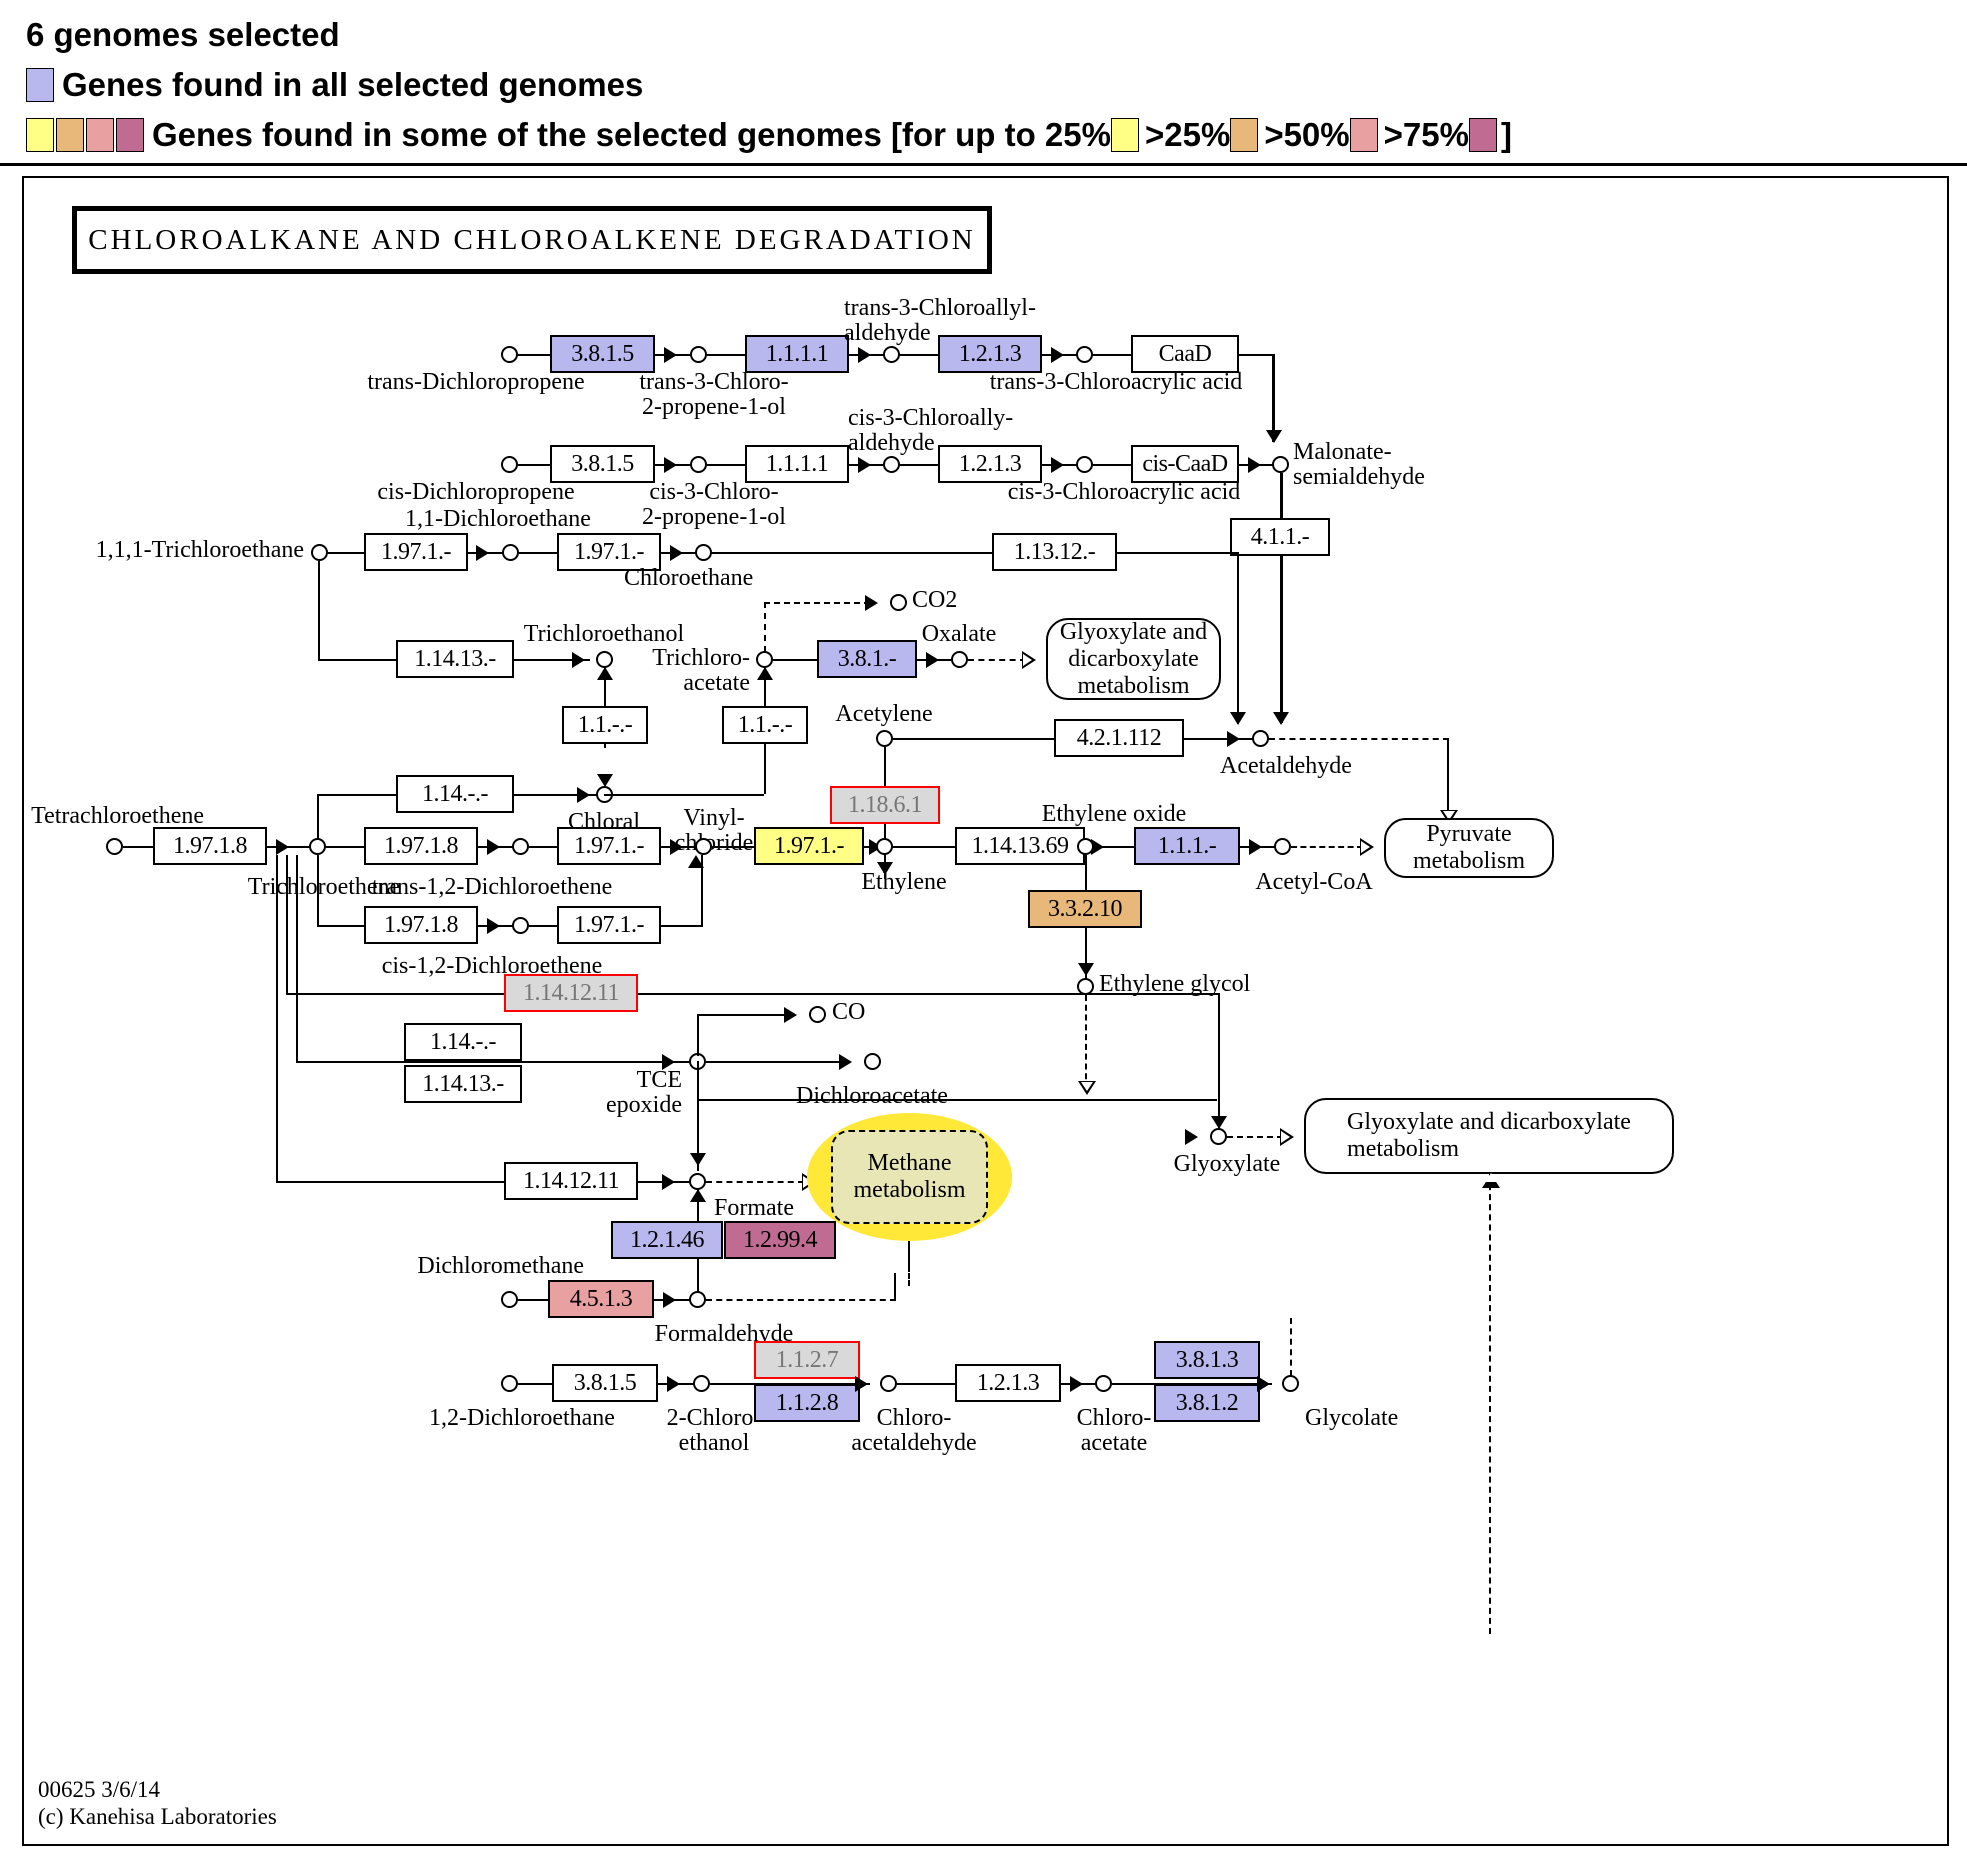 This screenshot has height=1855, width=1967. Describe the element at coordinates (509, 1299) in the screenshot. I see `node-dichloromethane` at that location.